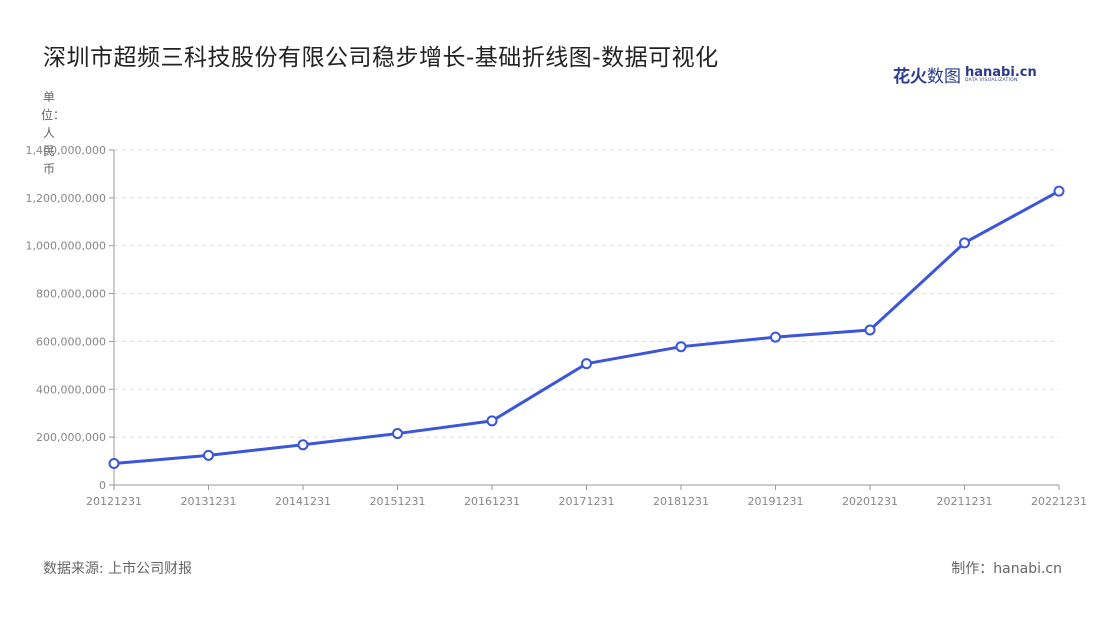 This screenshot has width=1100, height=620. Describe the element at coordinates (118, 569) in the screenshot. I see `data-source: 数据来源: 上市公司财报` at that location.